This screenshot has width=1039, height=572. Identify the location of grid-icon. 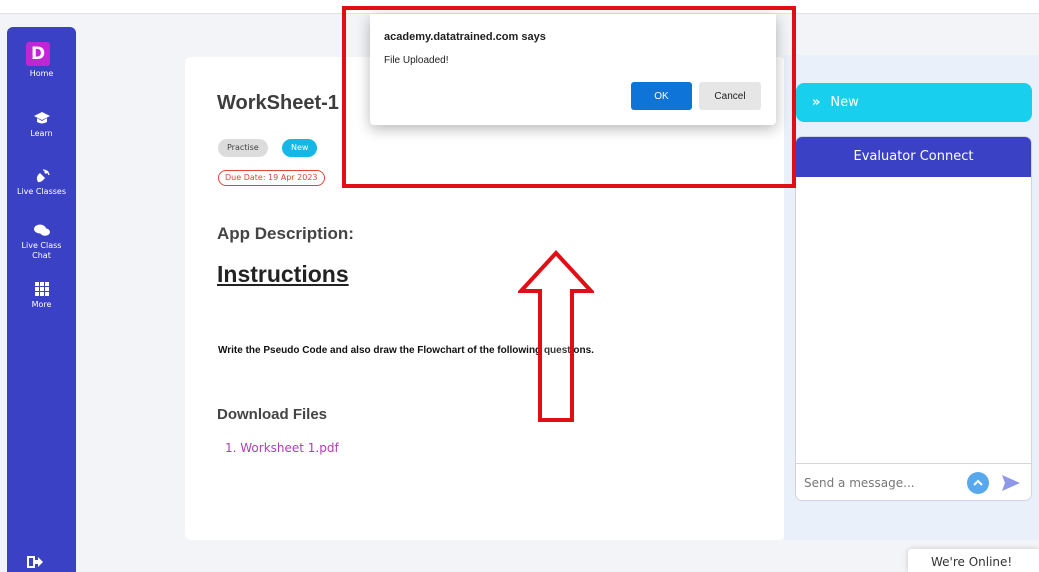
(41, 289).